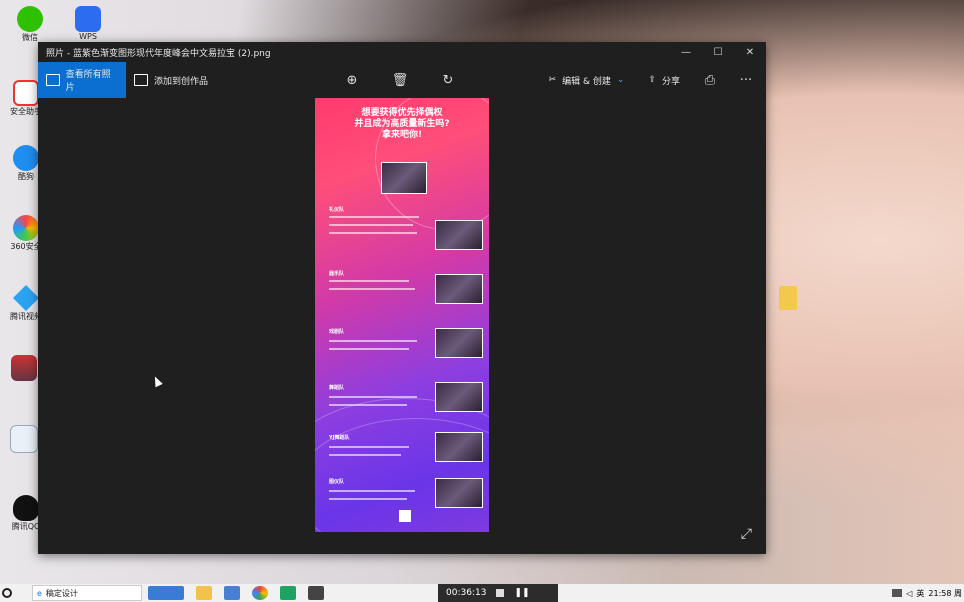 This screenshot has height=602, width=964. I want to click on delete-icon: 🗑, so click(400, 80).